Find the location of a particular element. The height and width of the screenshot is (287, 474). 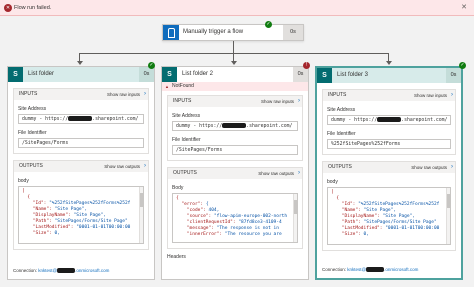

file-identifier-value: /SitePages/Forms is located at coordinates (235, 150).